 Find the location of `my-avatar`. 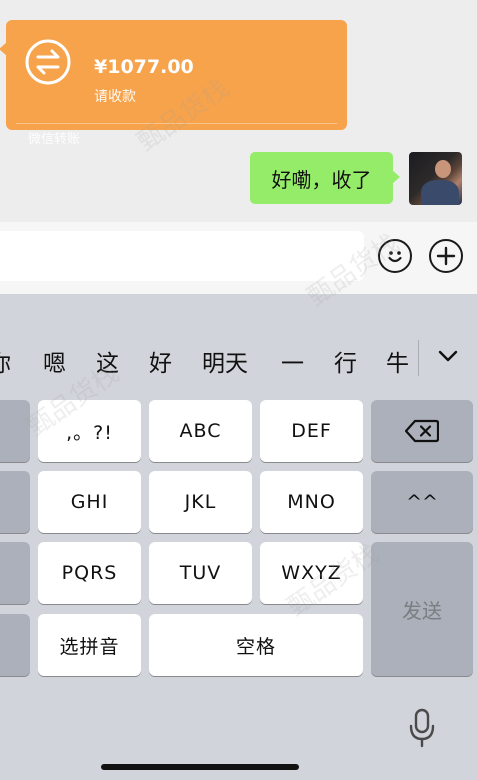

my-avatar is located at coordinates (435, 178).